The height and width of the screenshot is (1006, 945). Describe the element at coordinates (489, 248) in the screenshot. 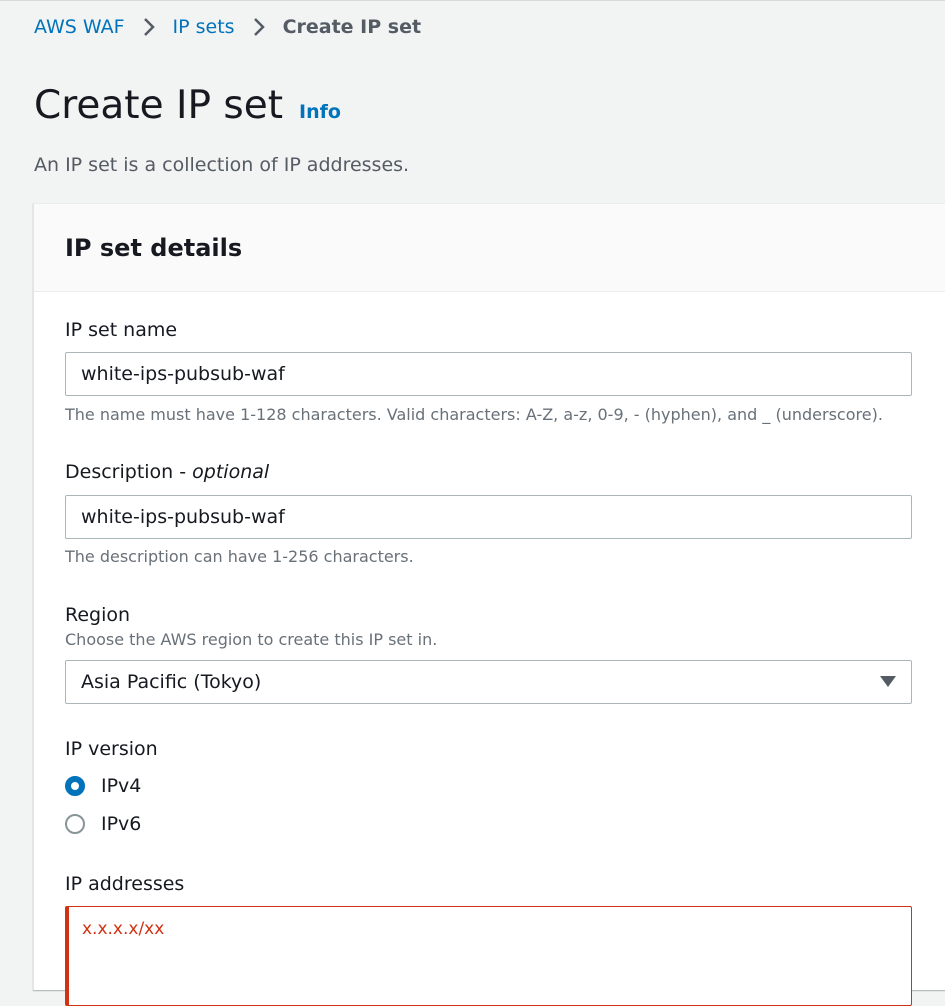

I see `container-header: IP set details` at that location.